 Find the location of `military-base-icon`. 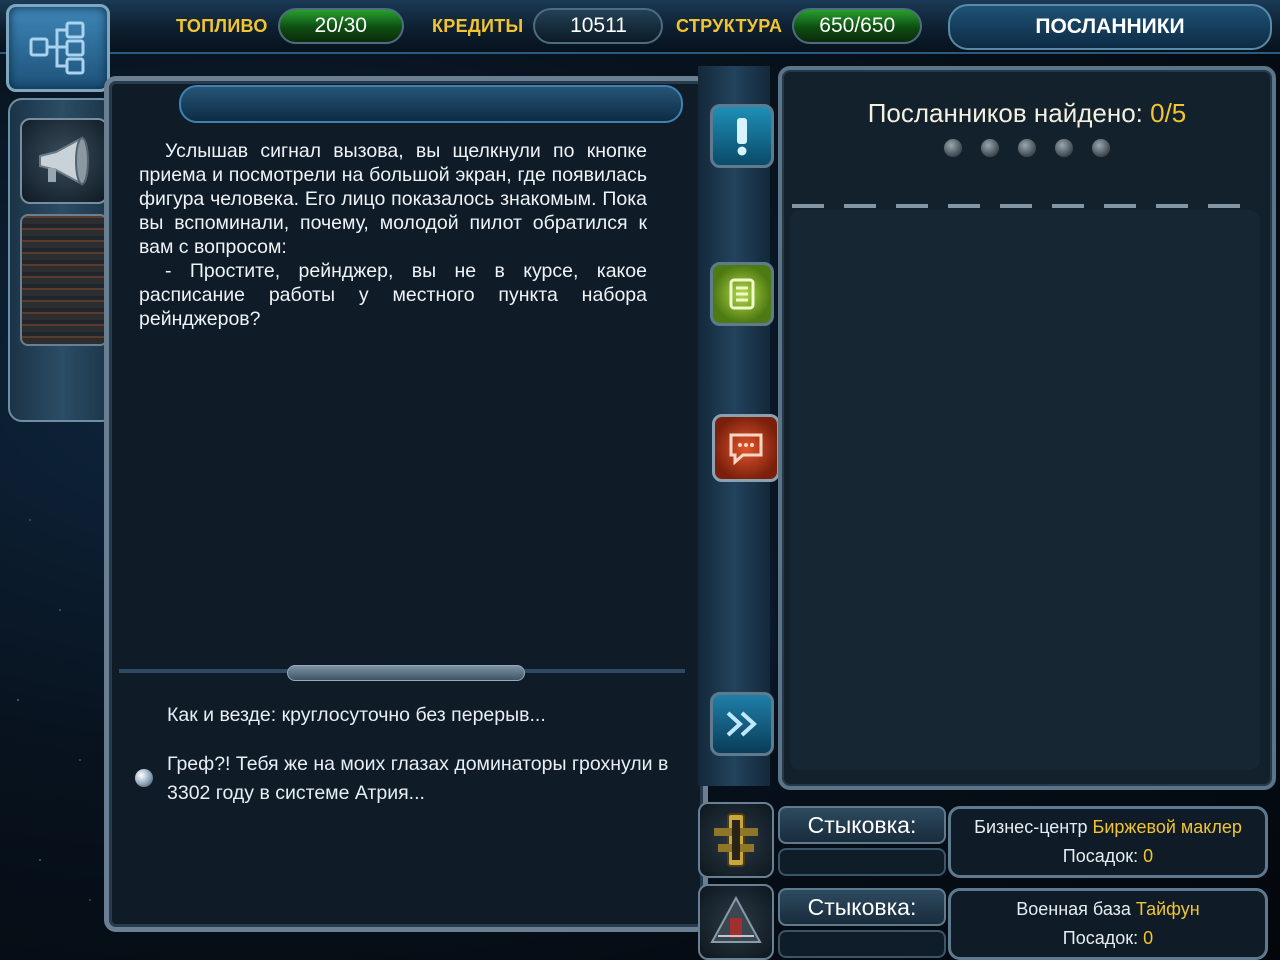

military-base-icon is located at coordinates (736, 919).